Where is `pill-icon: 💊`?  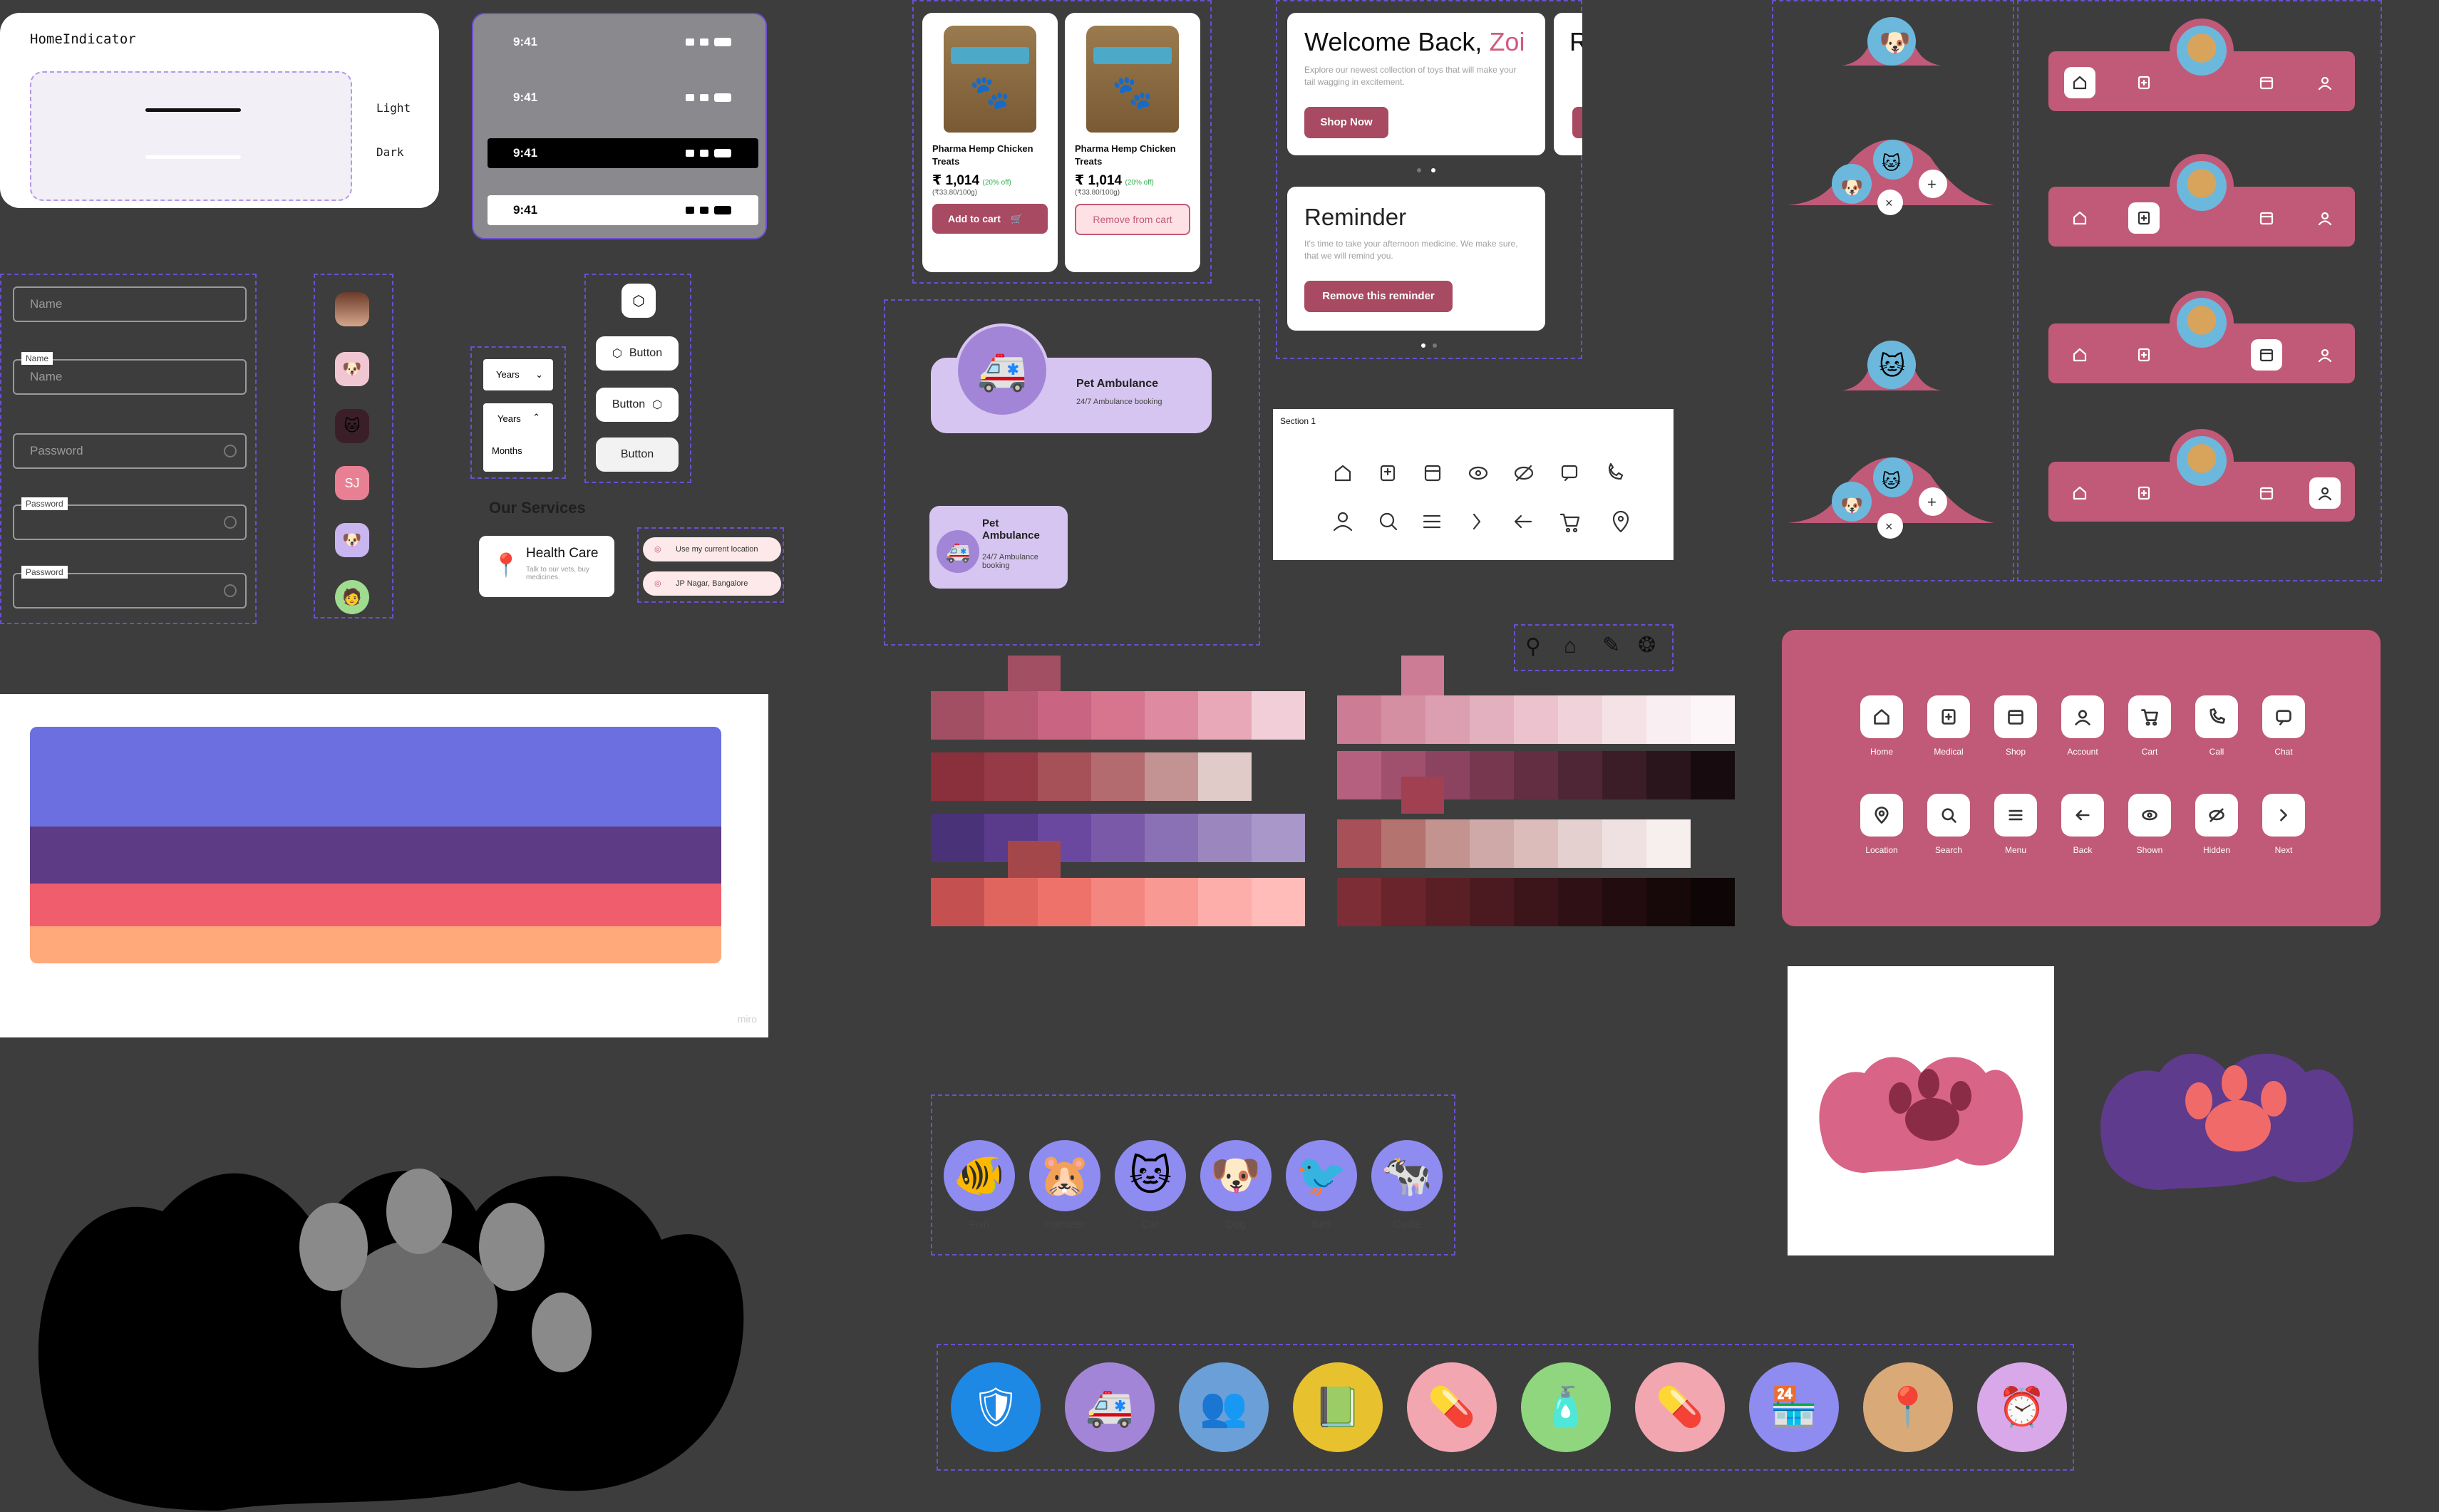
pill-icon: 💊 is located at coordinates (1452, 1407).